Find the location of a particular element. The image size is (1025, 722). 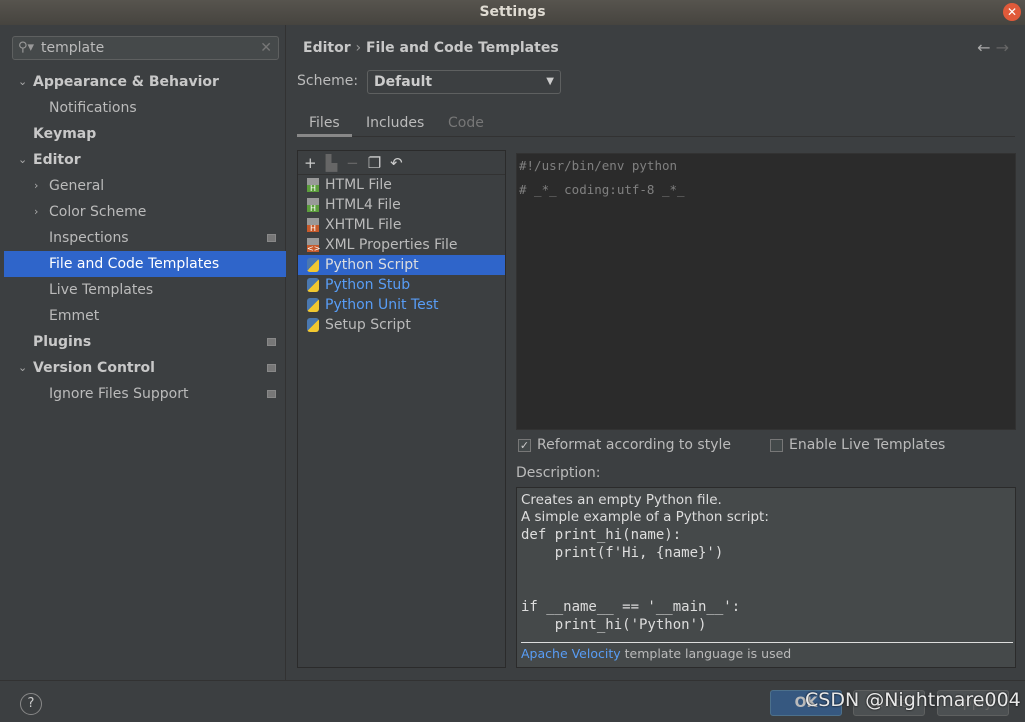

tabs: Files Includes Code is located at coordinates (656, 125).